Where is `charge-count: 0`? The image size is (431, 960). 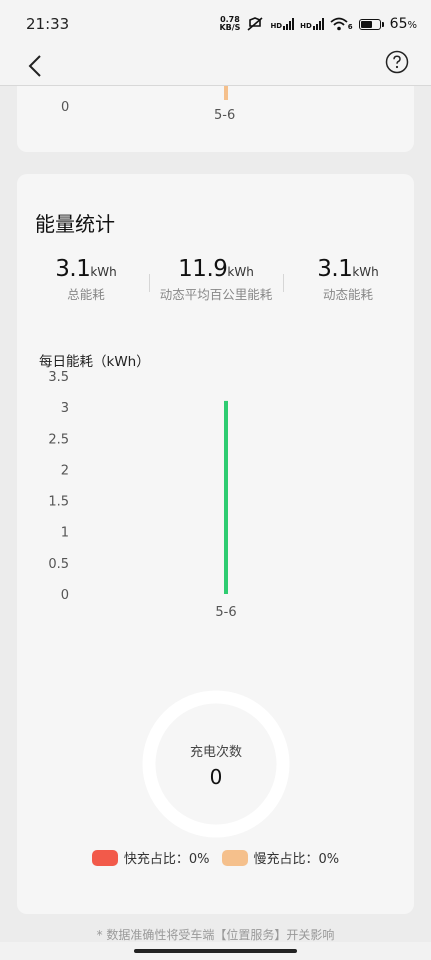
charge-count: 0 is located at coordinates (216, 777).